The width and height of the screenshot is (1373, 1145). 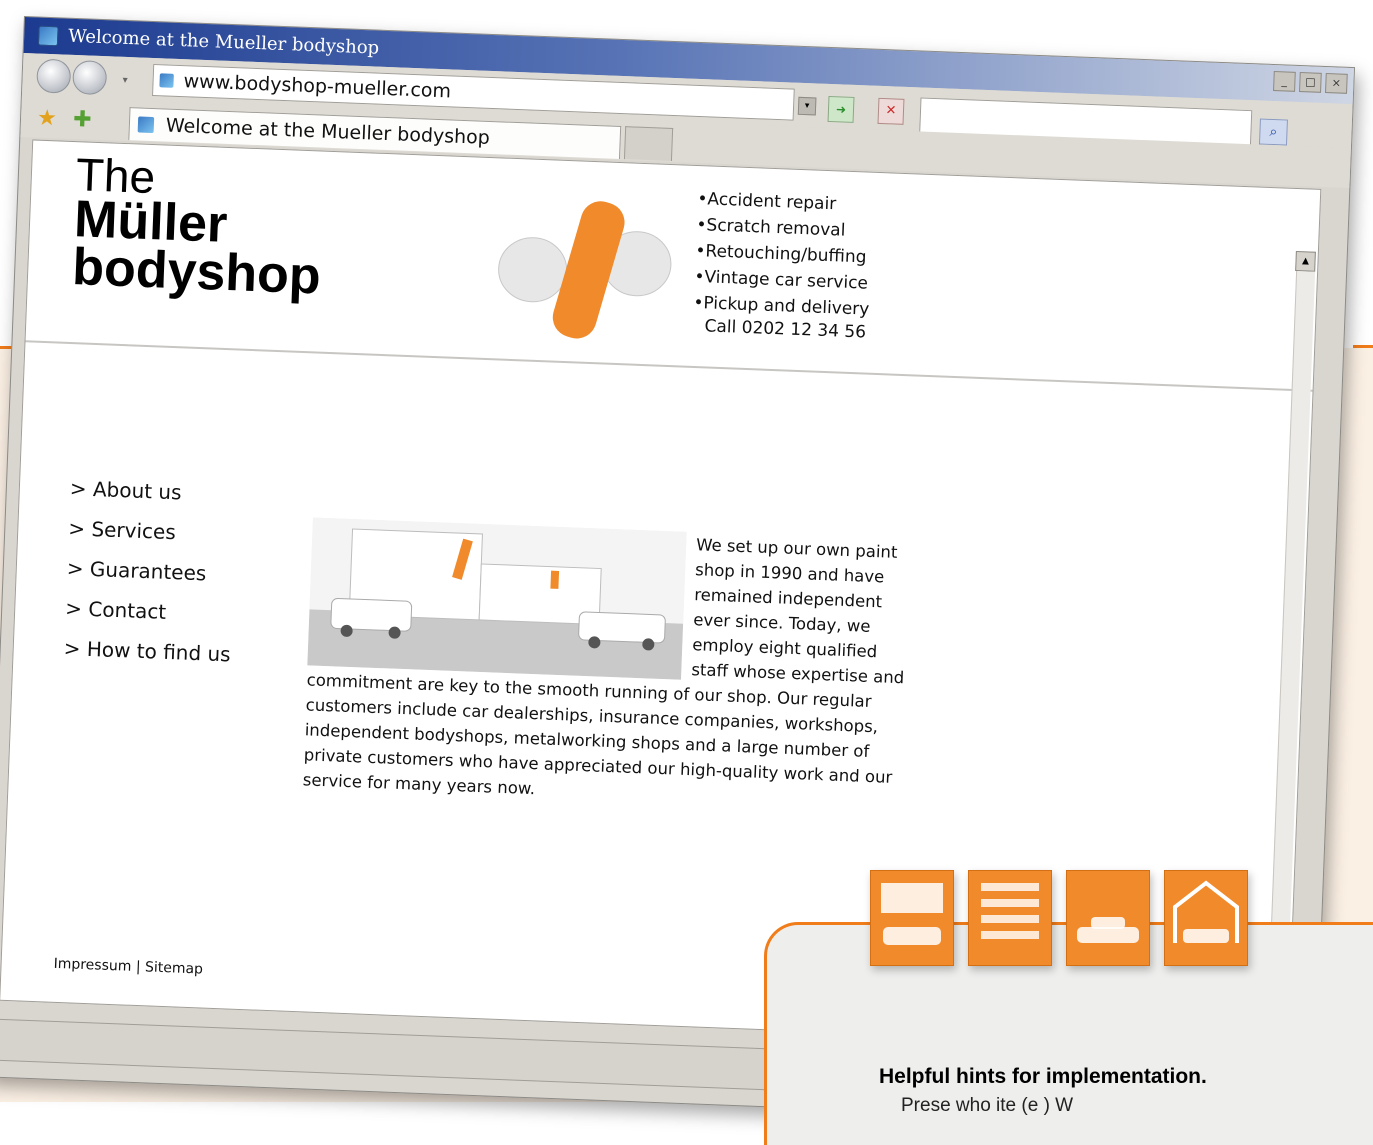 I want to click on hints-text: Prese who ite (e ) W, so click(x=987, y=1105).